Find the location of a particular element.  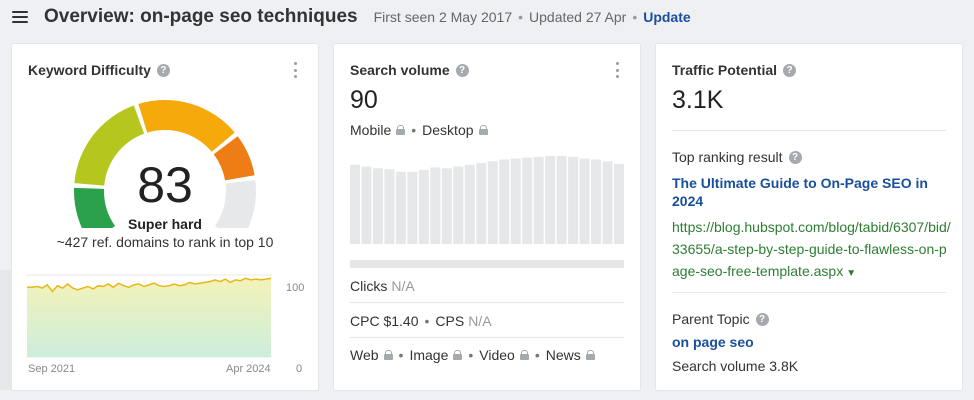

sv-progress-bar is located at coordinates (487, 264).